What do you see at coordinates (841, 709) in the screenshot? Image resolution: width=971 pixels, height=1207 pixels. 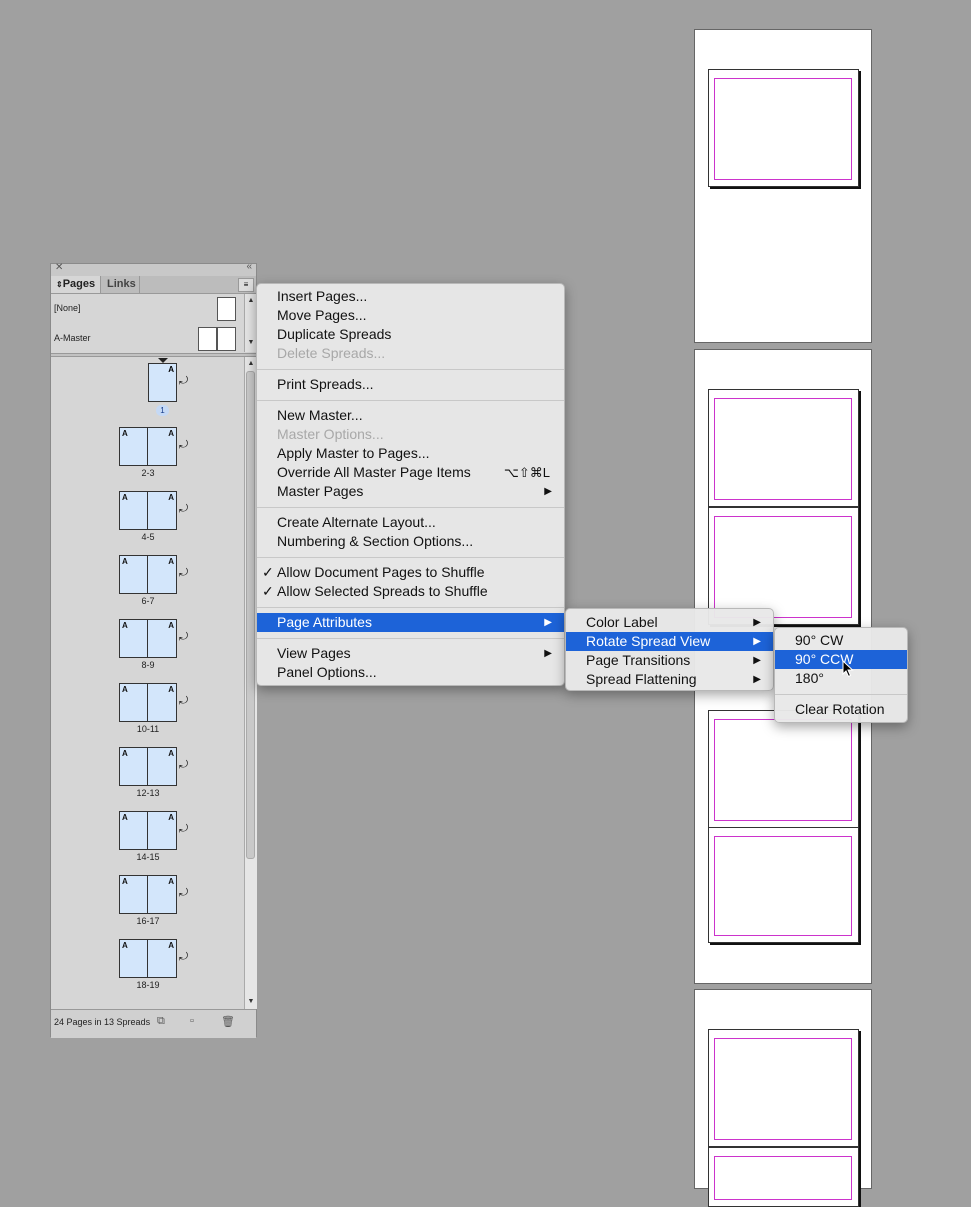 I see `rotate-item: Clear Rotation` at bounding box center [841, 709].